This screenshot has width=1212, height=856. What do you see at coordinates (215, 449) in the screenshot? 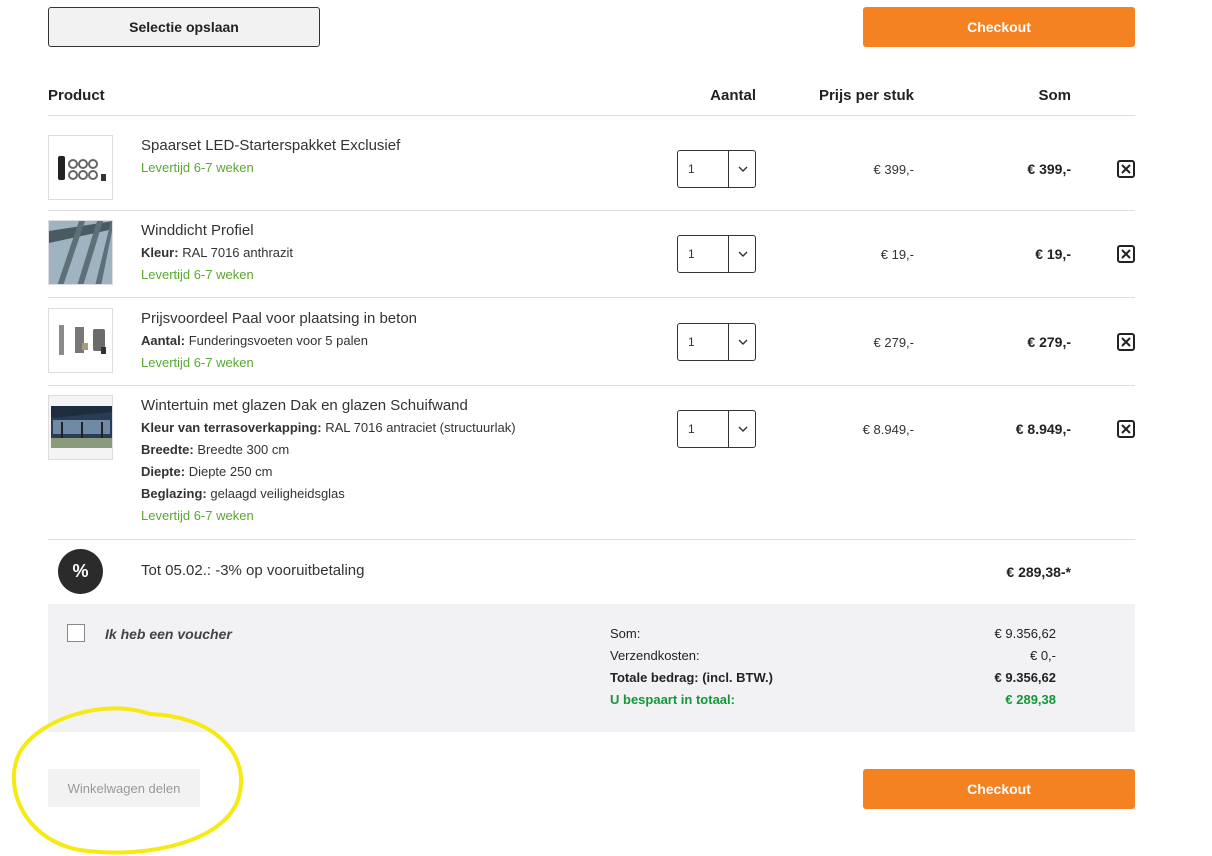
I see `product-attribute: Breedte: Breedte 300 cm` at bounding box center [215, 449].